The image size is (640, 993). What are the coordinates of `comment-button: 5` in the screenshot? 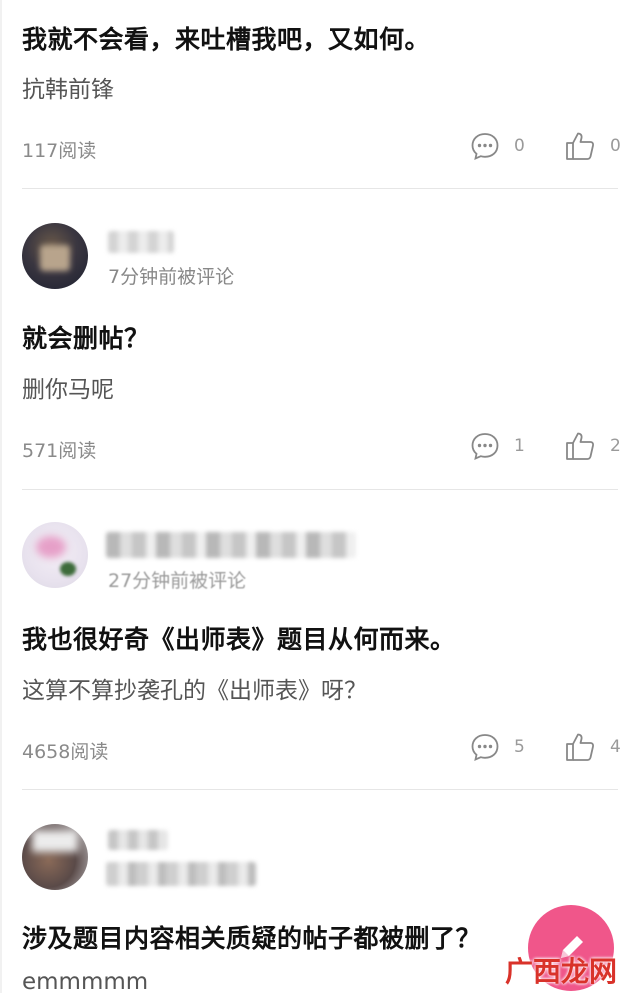 It's located at (497, 747).